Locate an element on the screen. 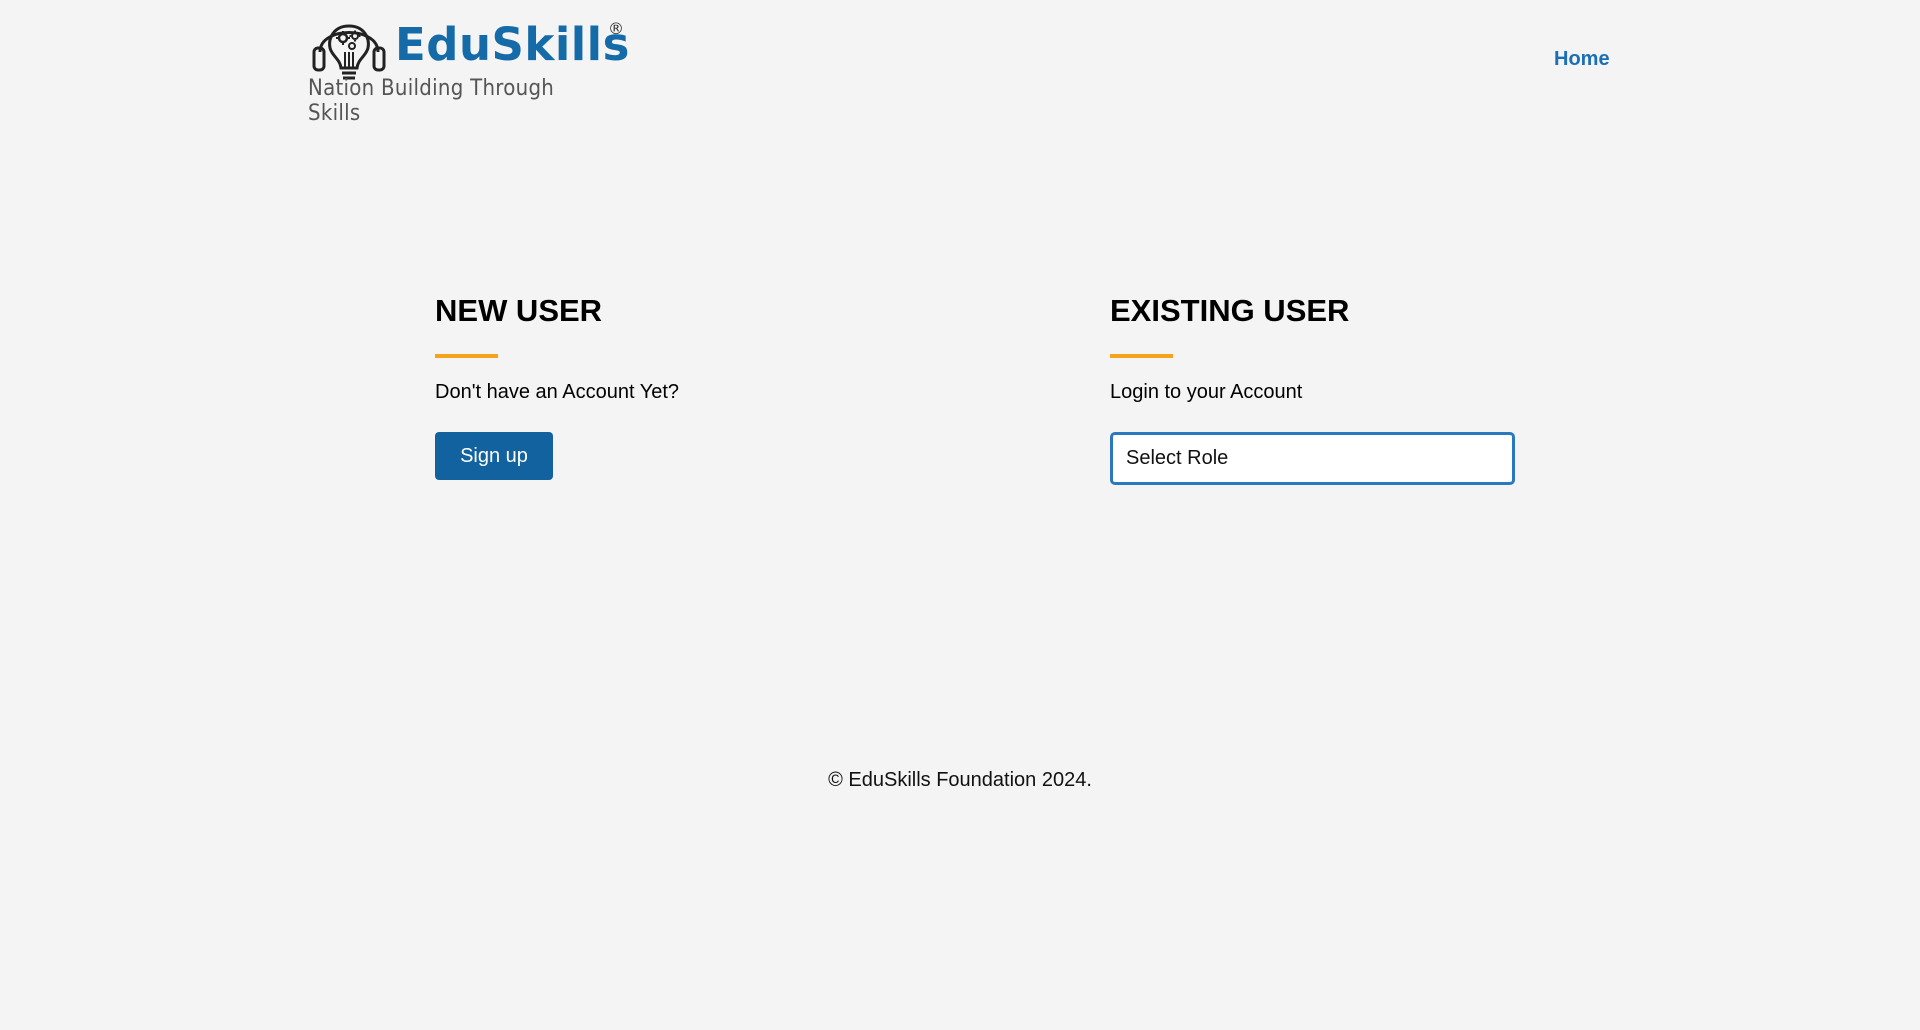  select-role-dropdown: Select Role is located at coordinates (1312, 458).